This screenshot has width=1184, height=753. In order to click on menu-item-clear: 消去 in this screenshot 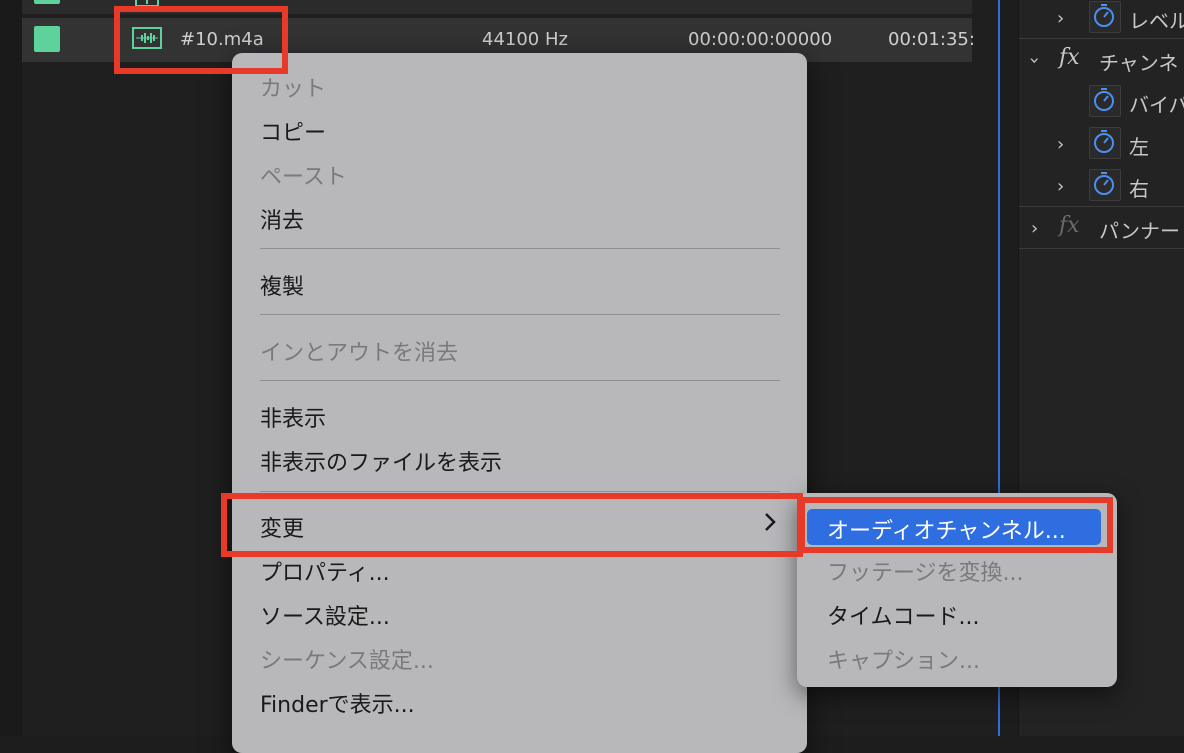, I will do `click(282, 219)`.